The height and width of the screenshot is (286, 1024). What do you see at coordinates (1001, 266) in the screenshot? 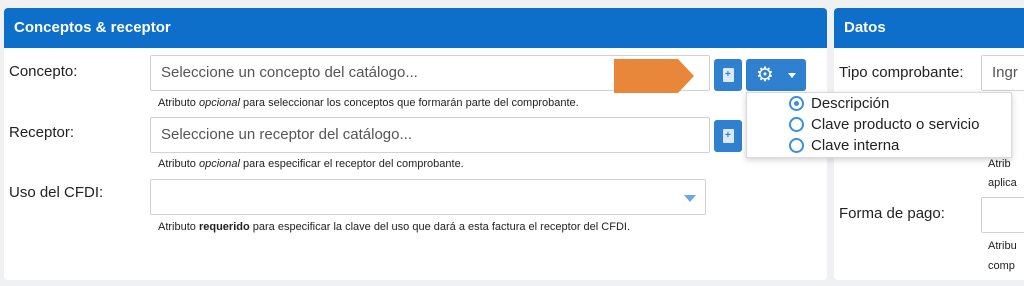
I see `forma-pago-hint-line2: comp` at bounding box center [1001, 266].